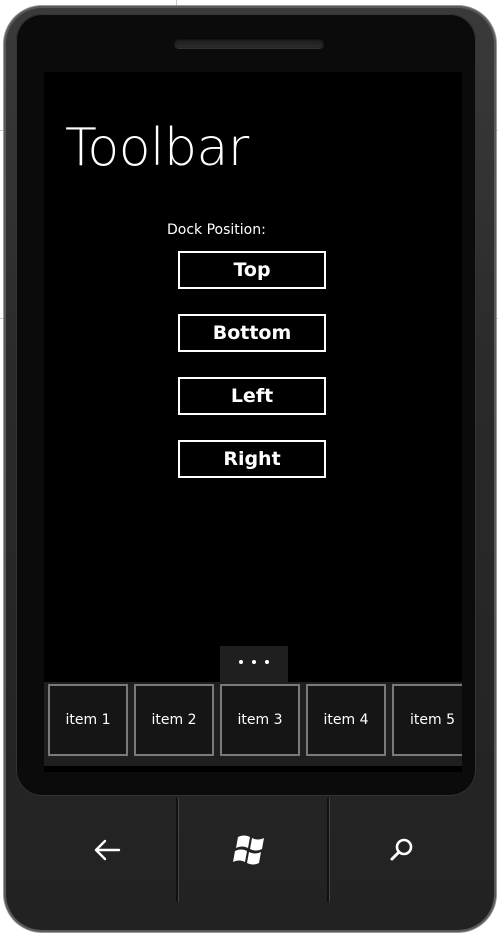 This screenshot has width=498, height=936. What do you see at coordinates (260, 720) in the screenshot?
I see `toolbar-item-3: item 3` at bounding box center [260, 720].